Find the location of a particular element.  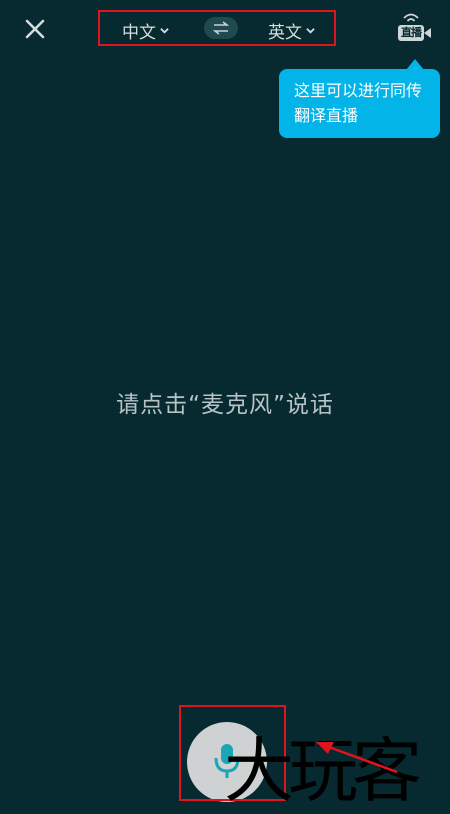

watermark: 大玩客 is located at coordinates (334, 772).